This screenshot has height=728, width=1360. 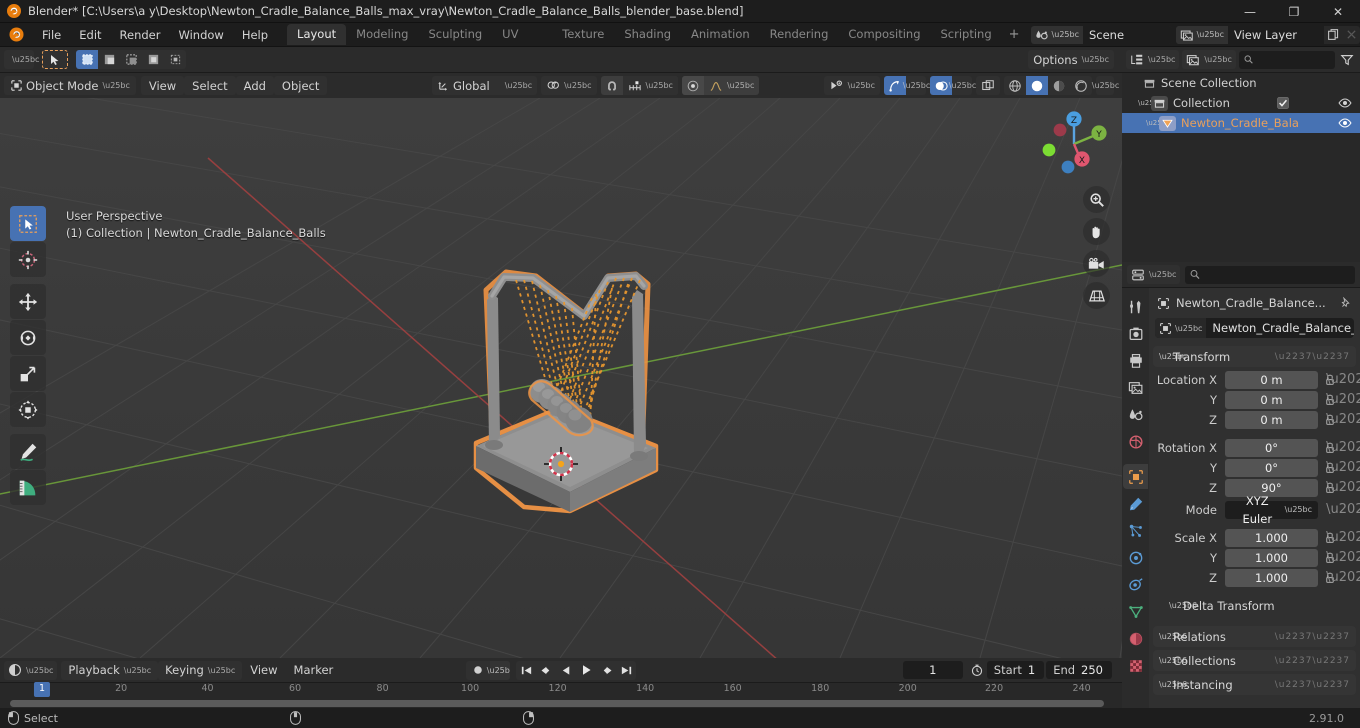 What do you see at coordinates (1209, 59) in the screenshot?
I see `outliner-filter-view-layer-dropdown: \u25bc` at bounding box center [1209, 59].